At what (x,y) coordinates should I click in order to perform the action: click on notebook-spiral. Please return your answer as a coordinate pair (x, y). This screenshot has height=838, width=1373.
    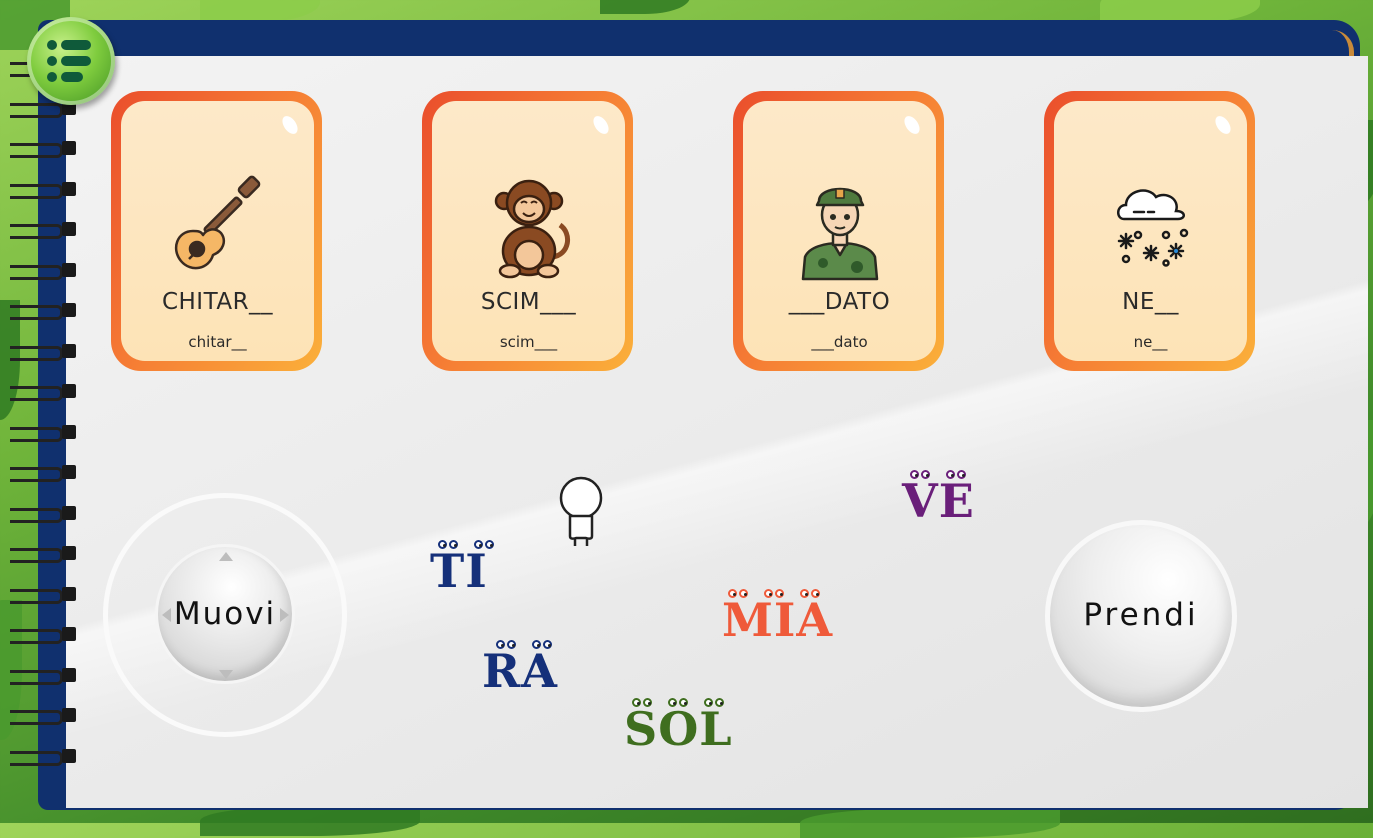
    Looking at the image, I should click on (43, 418).